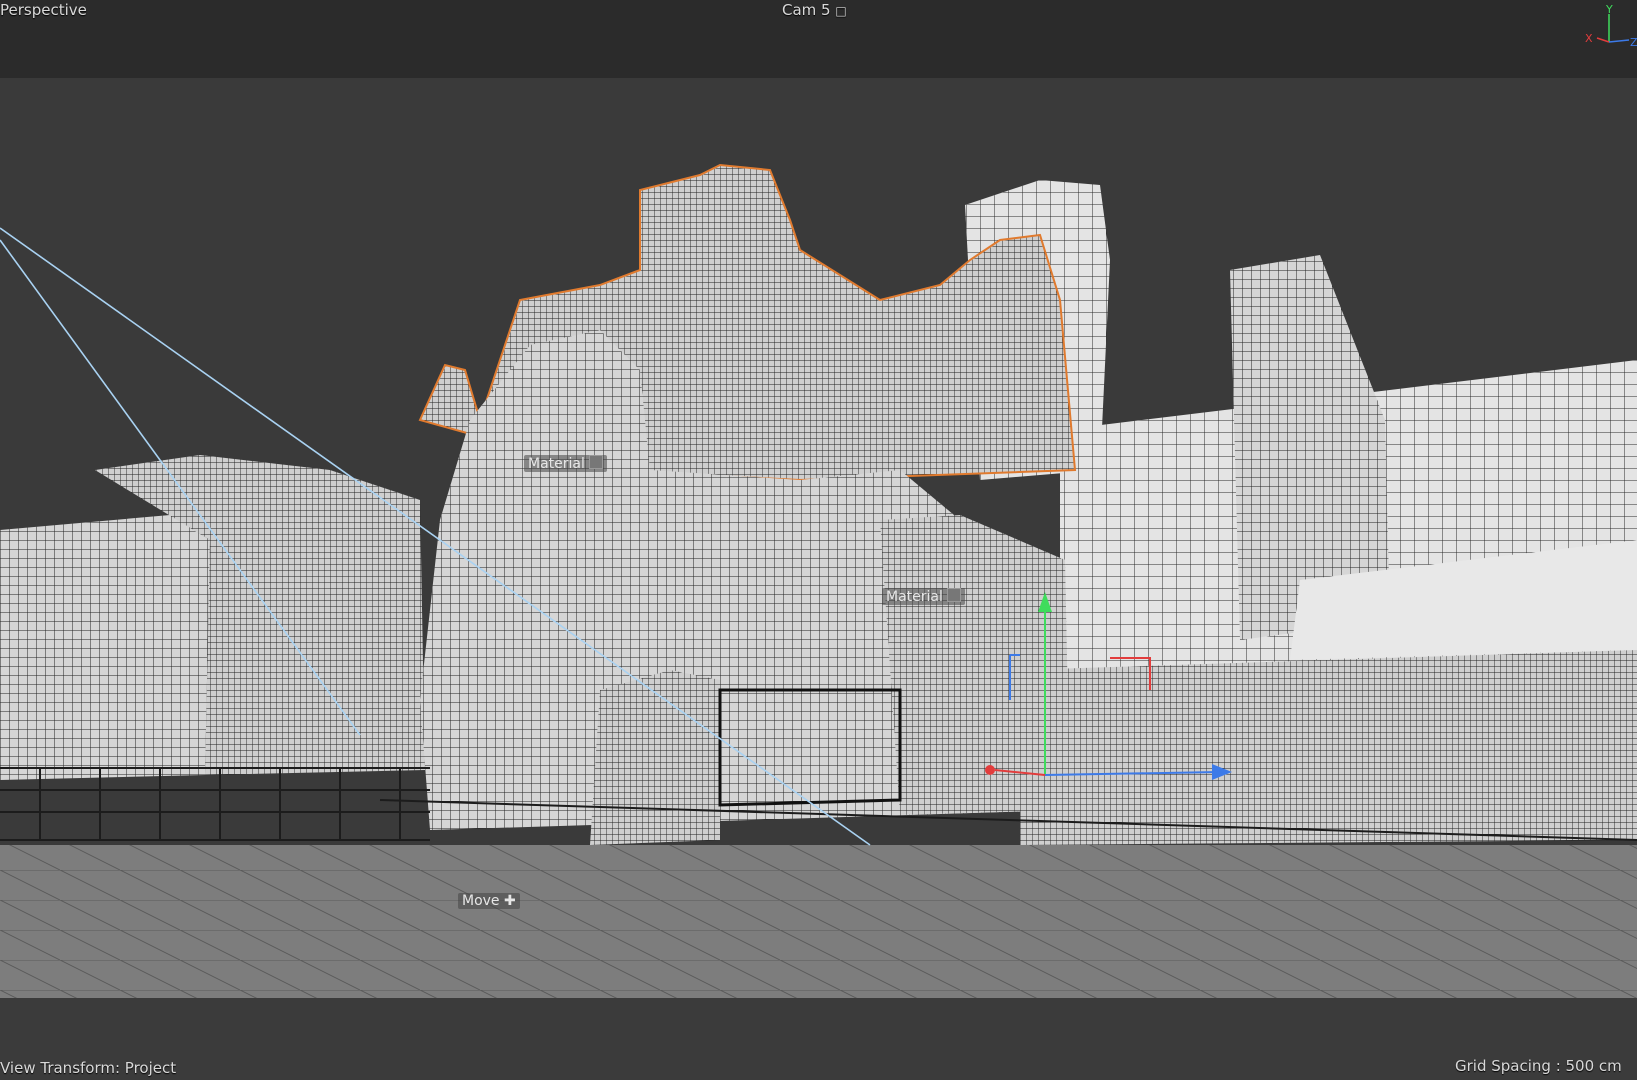  I want to click on mesh-left-block, so click(105, 647).